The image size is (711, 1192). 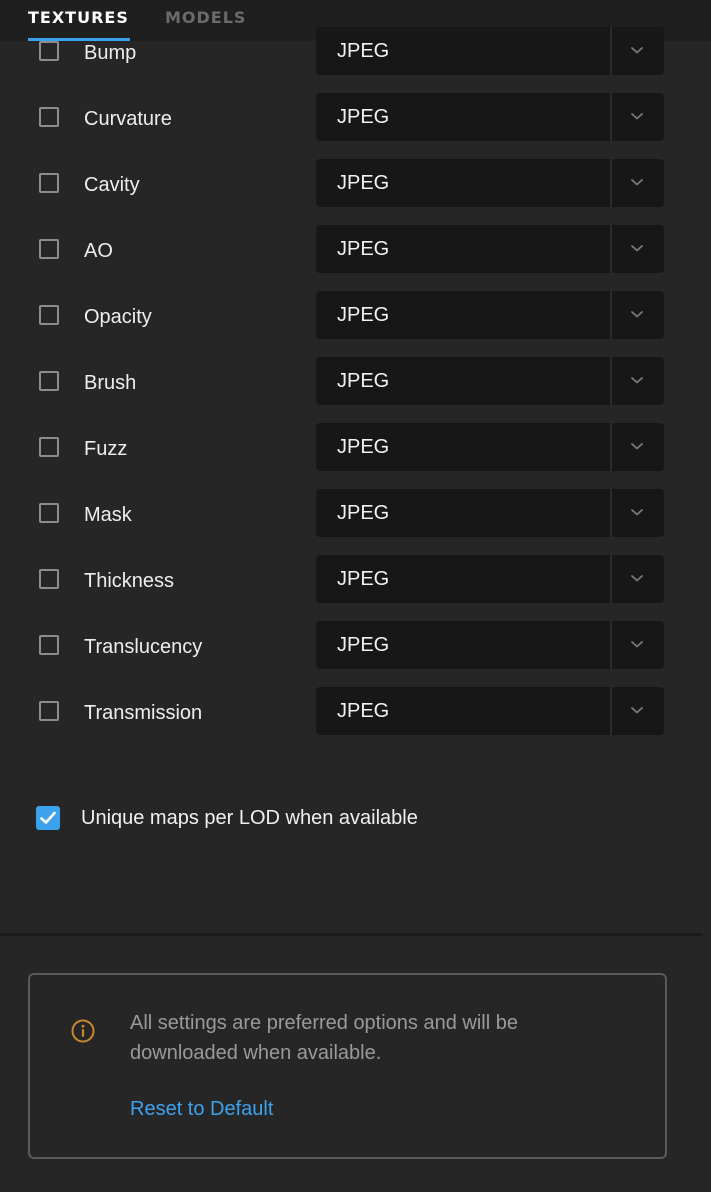 What do you see at coordinates (83, 1031) in the screenshot?
I see `info-icon` at bounding box center [83, 1031].